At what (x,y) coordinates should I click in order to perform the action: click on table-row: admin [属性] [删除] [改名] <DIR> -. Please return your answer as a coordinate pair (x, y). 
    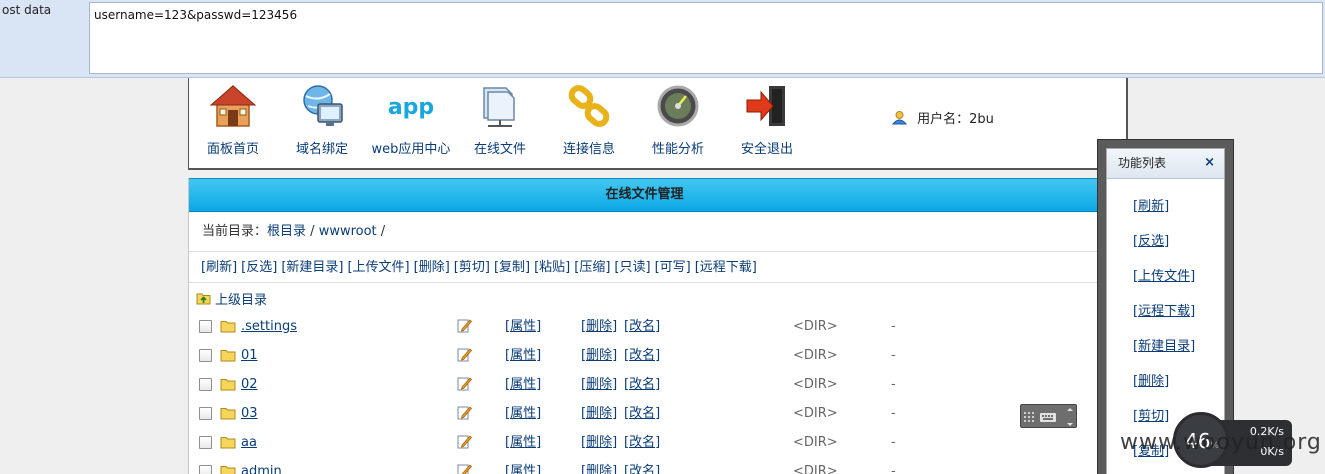
    Looking at the image, I should click on (639, 465).